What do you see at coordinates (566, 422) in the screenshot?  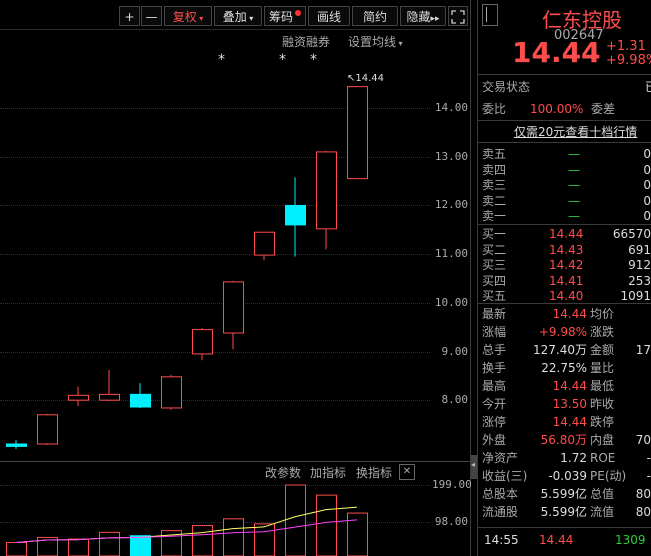 I see `stat-row: 涨停 14.44 跌停` at bounding box center [566, 422].